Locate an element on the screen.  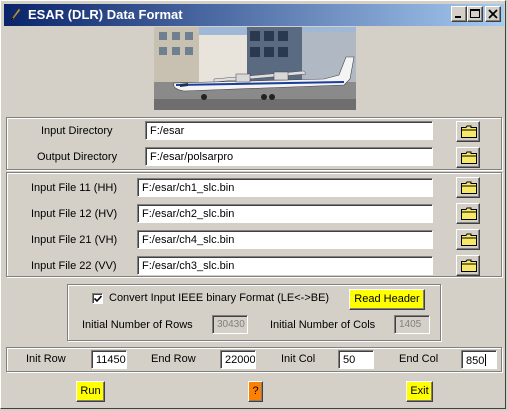
input-file-21-browse-button is located at coordinates (468, 239).